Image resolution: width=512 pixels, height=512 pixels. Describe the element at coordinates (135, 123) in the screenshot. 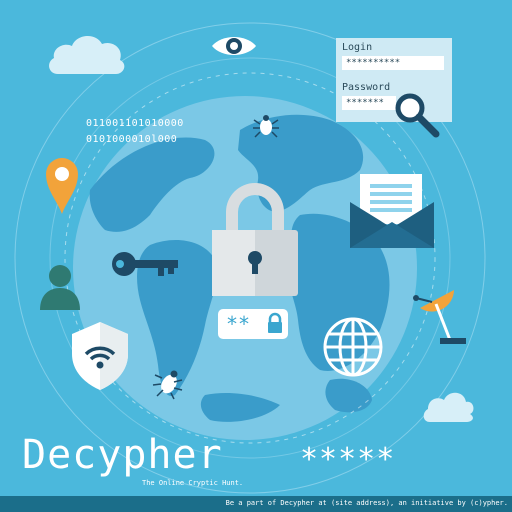

I see `binary-line-1: 011001101010000` at that location.